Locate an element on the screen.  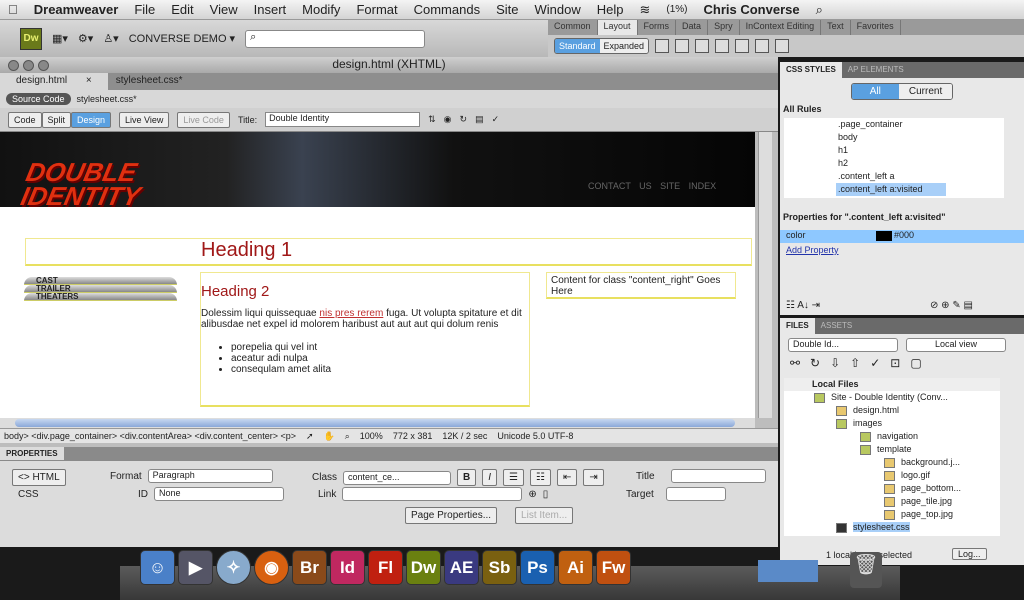
tab-text: Text is located at coordinates (836, 27).